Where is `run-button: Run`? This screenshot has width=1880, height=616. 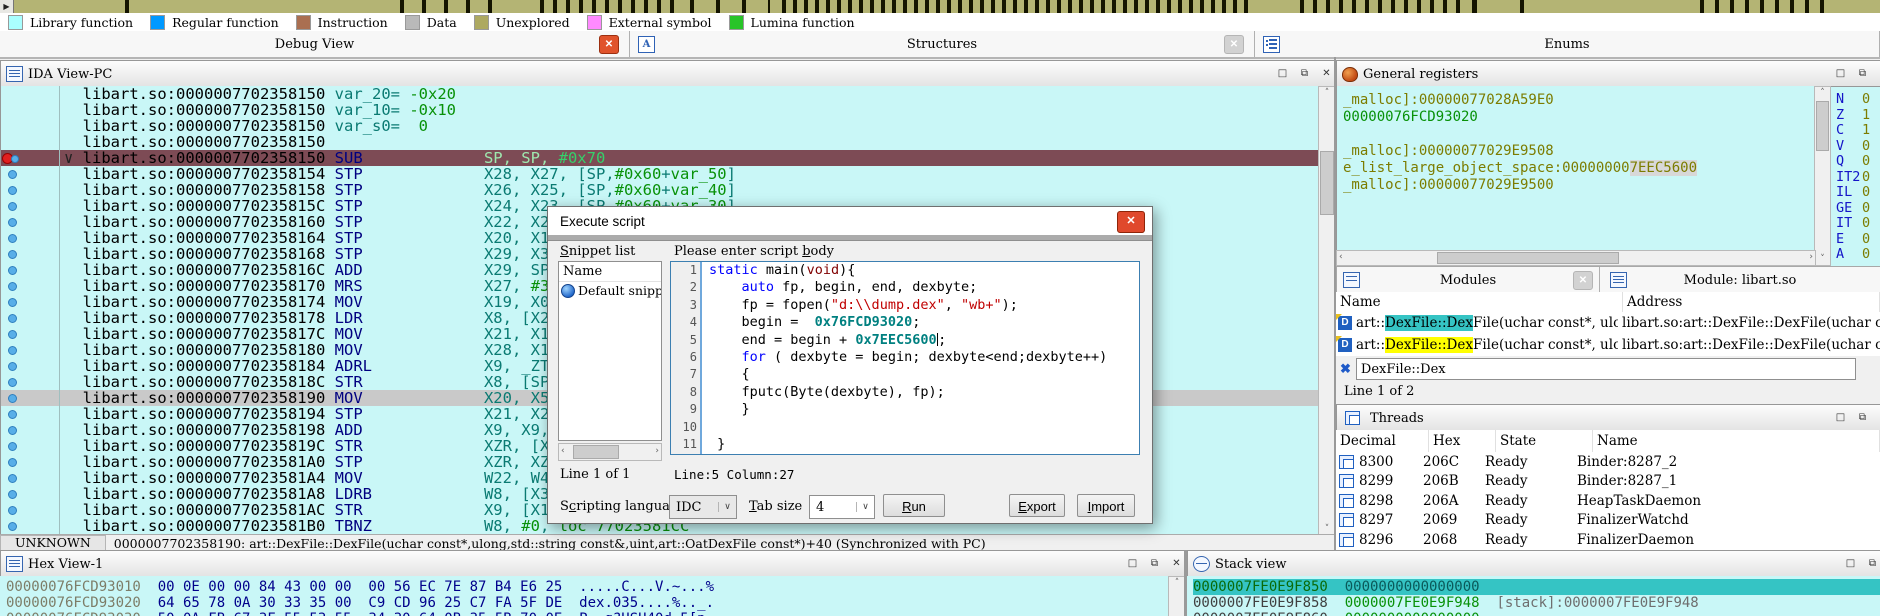
run-button: Run is located at coordinates (914, 505).